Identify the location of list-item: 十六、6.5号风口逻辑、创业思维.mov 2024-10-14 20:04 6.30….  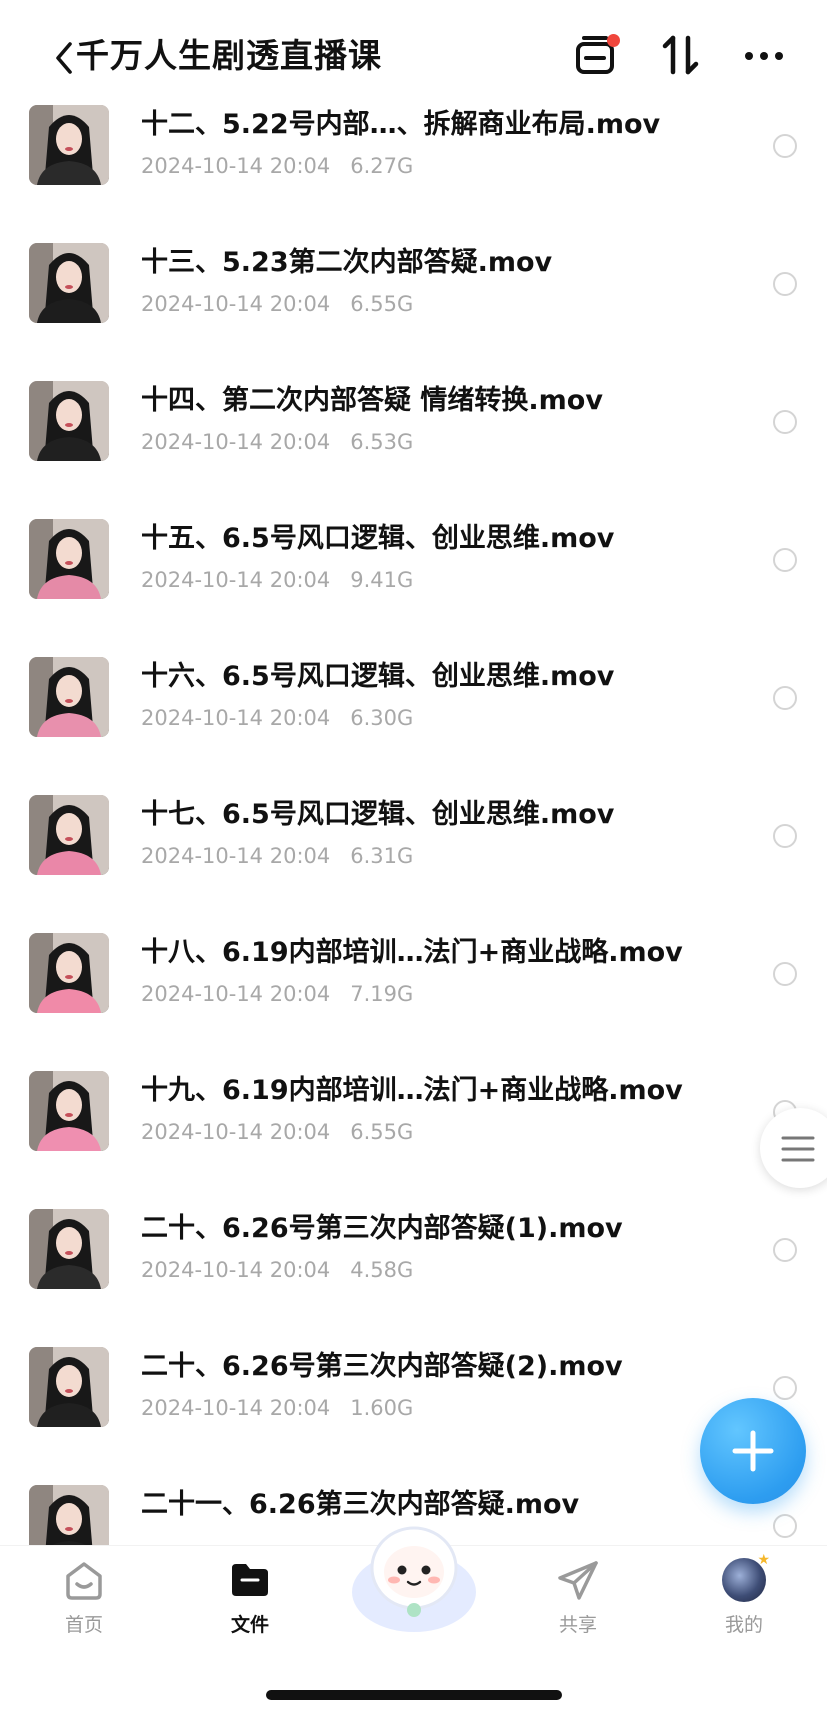
(413, 718).